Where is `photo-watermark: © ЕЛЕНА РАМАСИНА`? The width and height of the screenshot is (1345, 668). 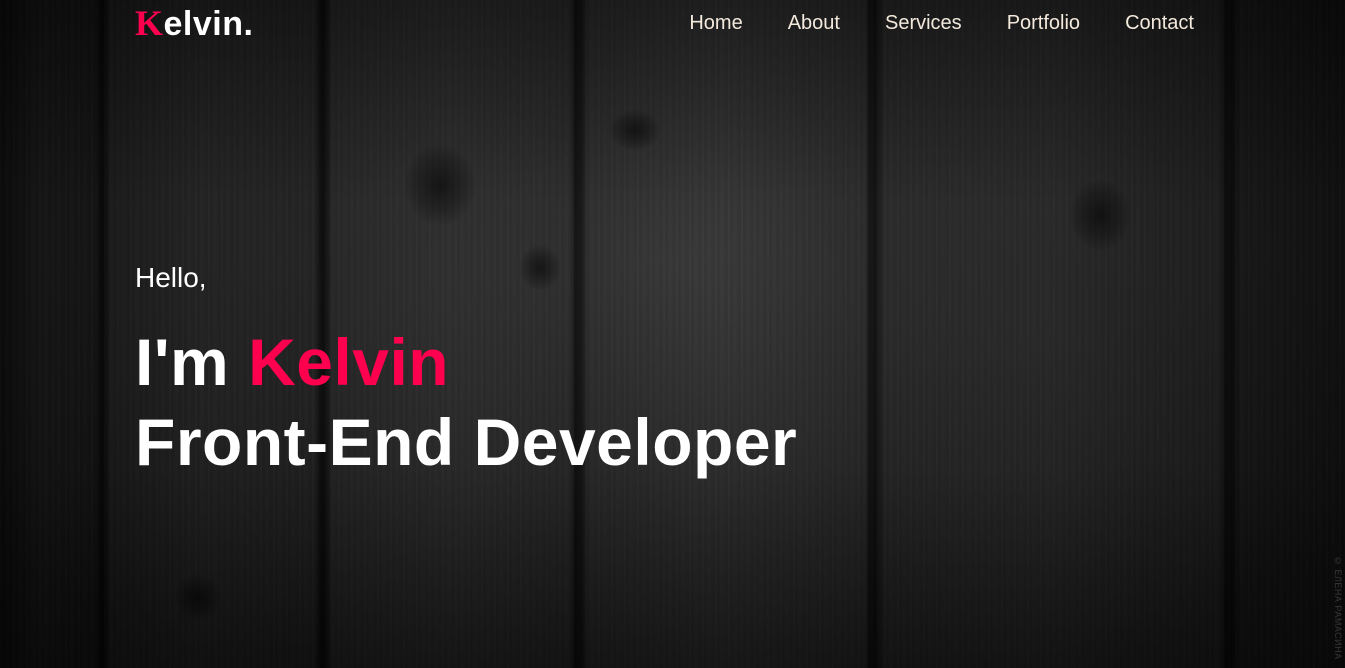 photo-watermark: © ЕЛЕНА РАМАСИНА is located at coordinates (1338, 608).